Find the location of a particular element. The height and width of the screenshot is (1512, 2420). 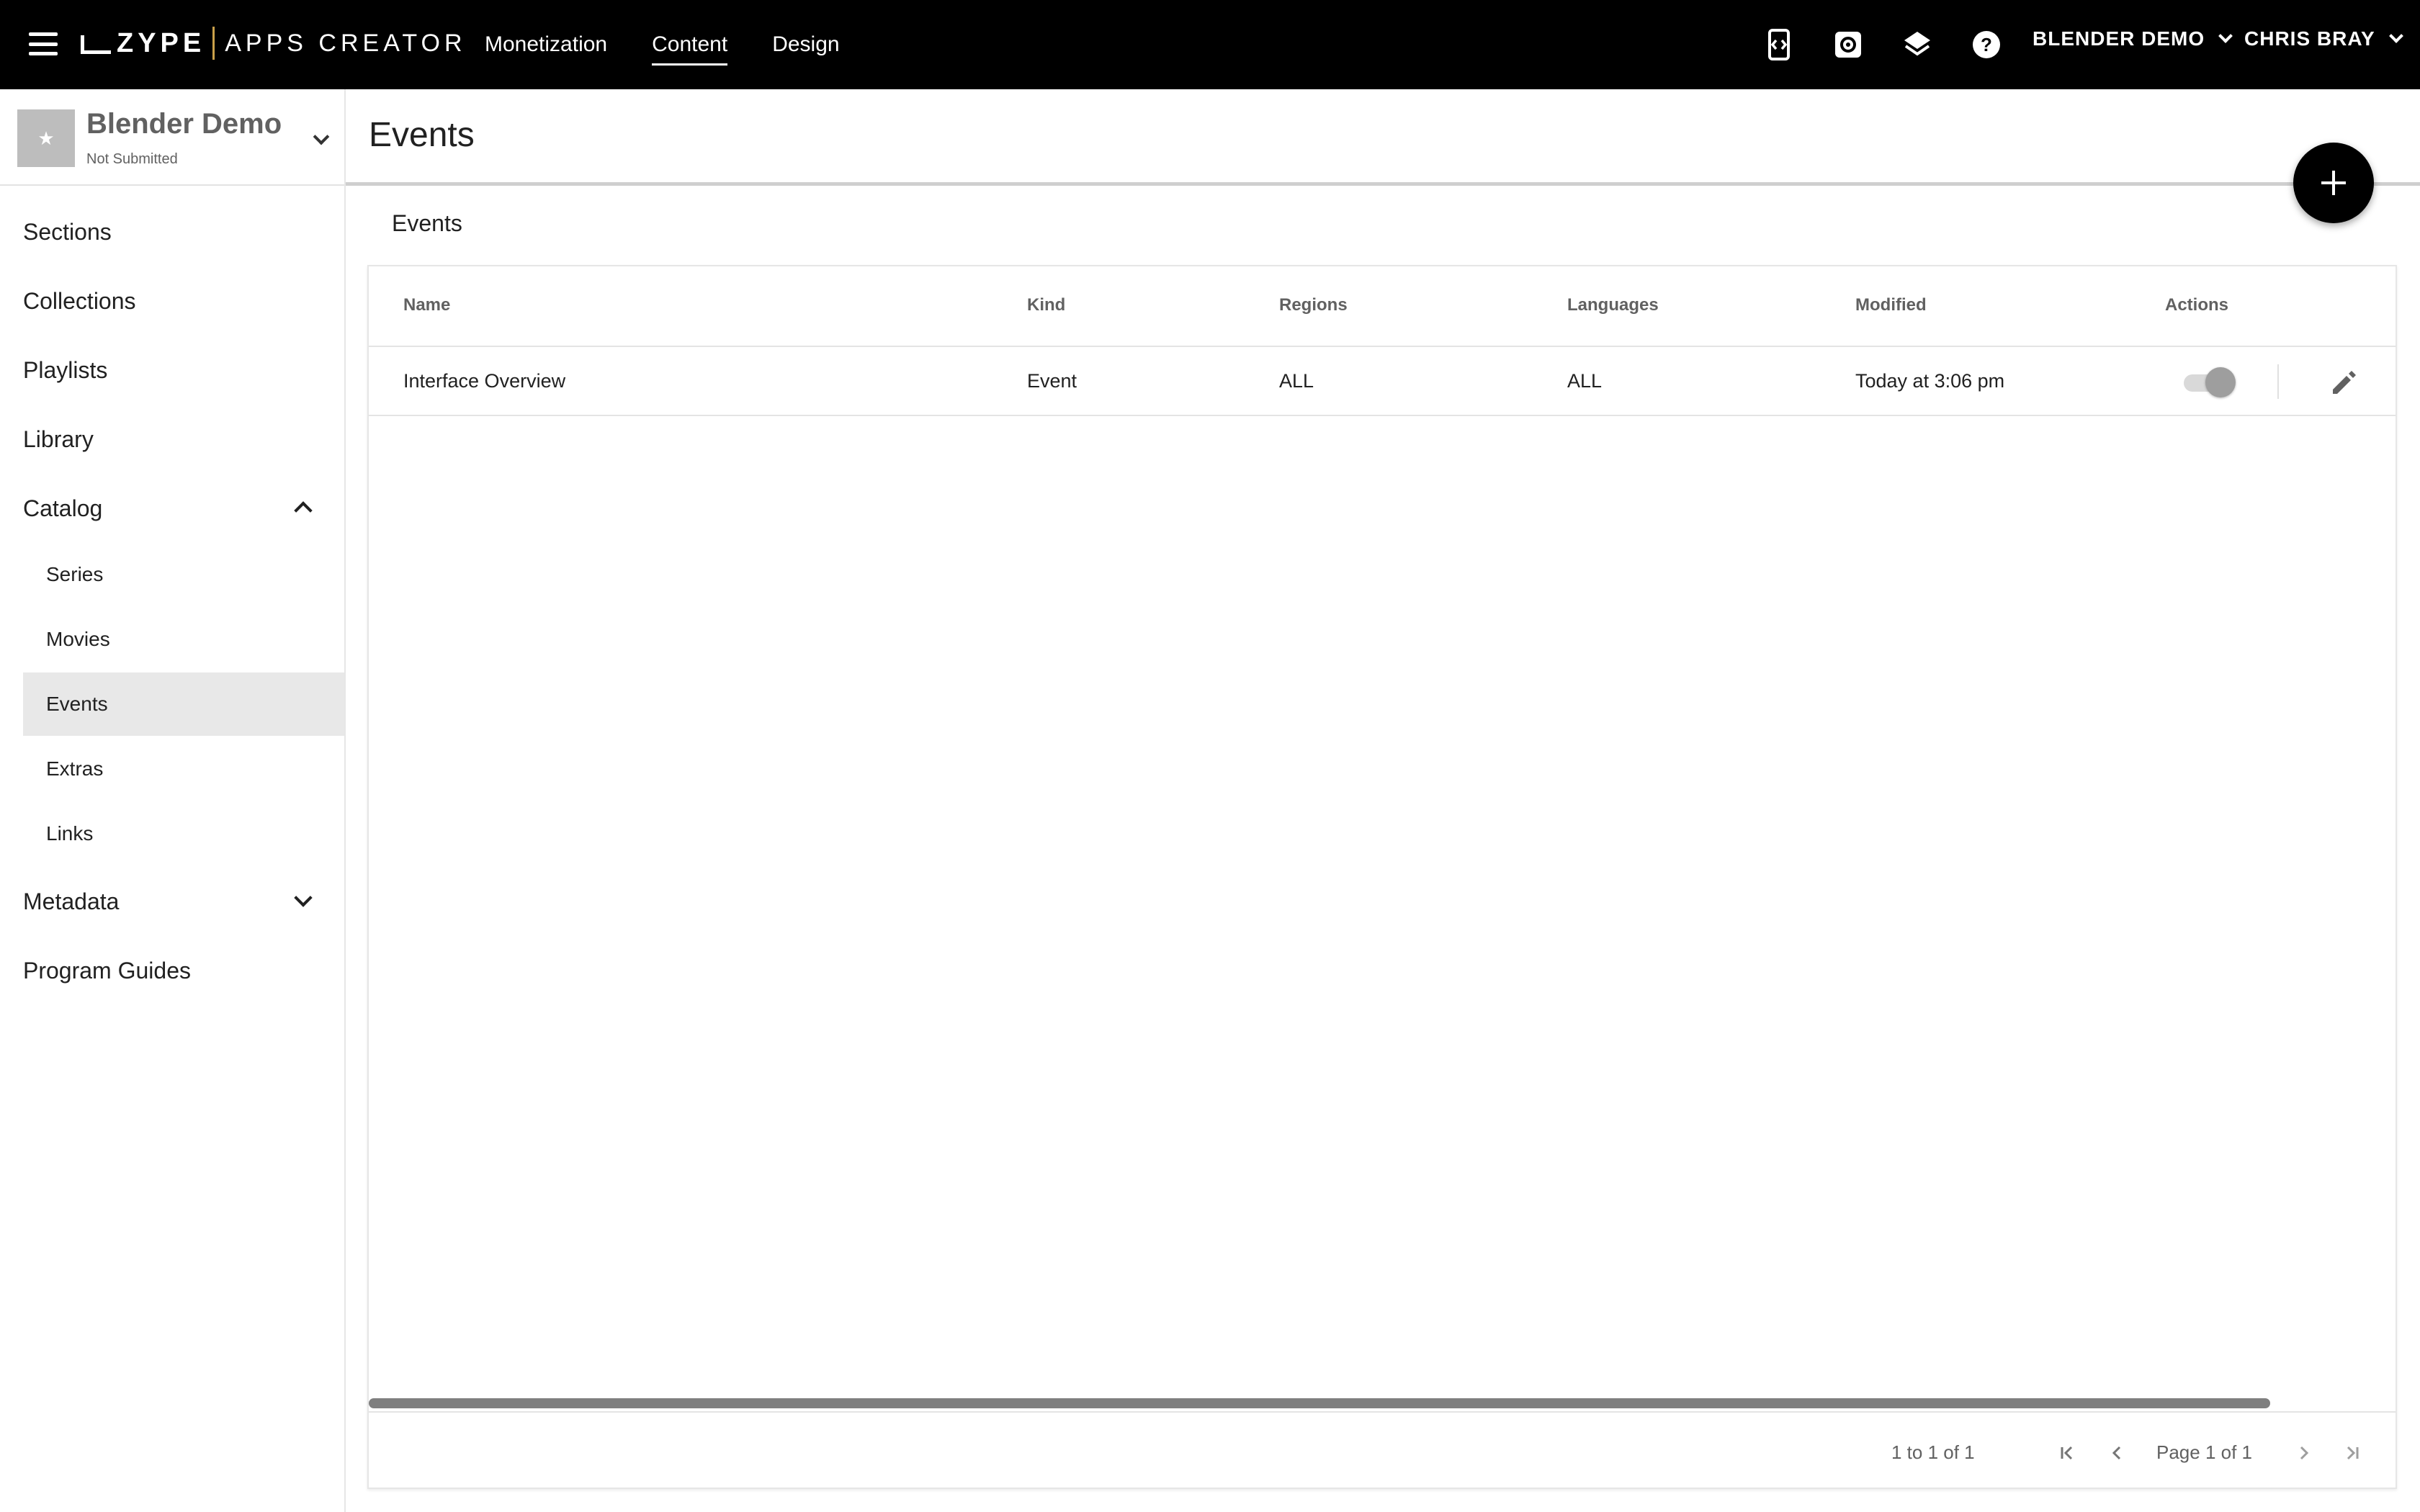

help-icon: ? is located at coordinates (1986, 45).